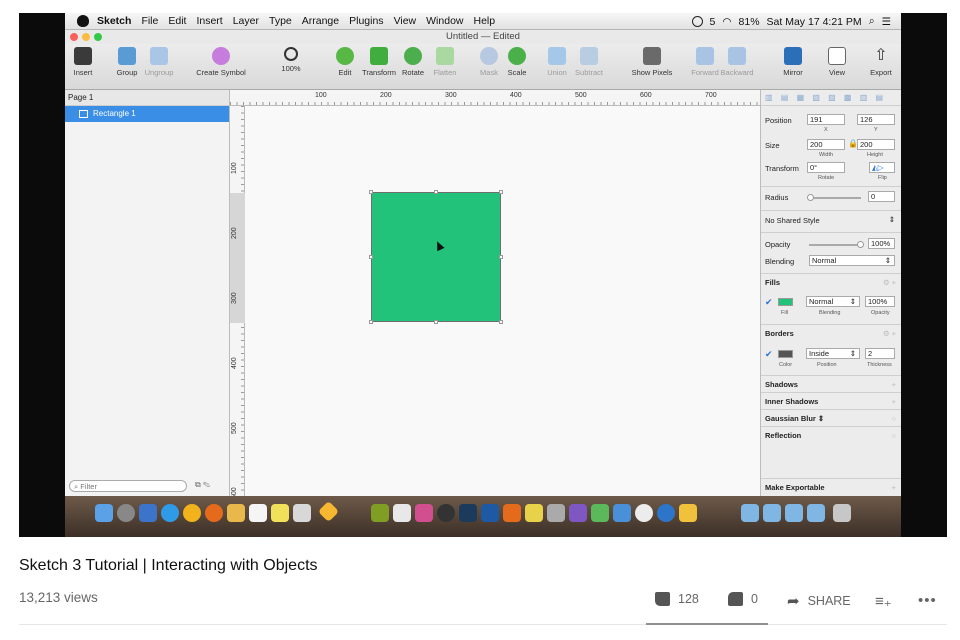  Describe the element at coordinates (927, 600) in the screenshot. I see `more-actions-button: •••` at that location.